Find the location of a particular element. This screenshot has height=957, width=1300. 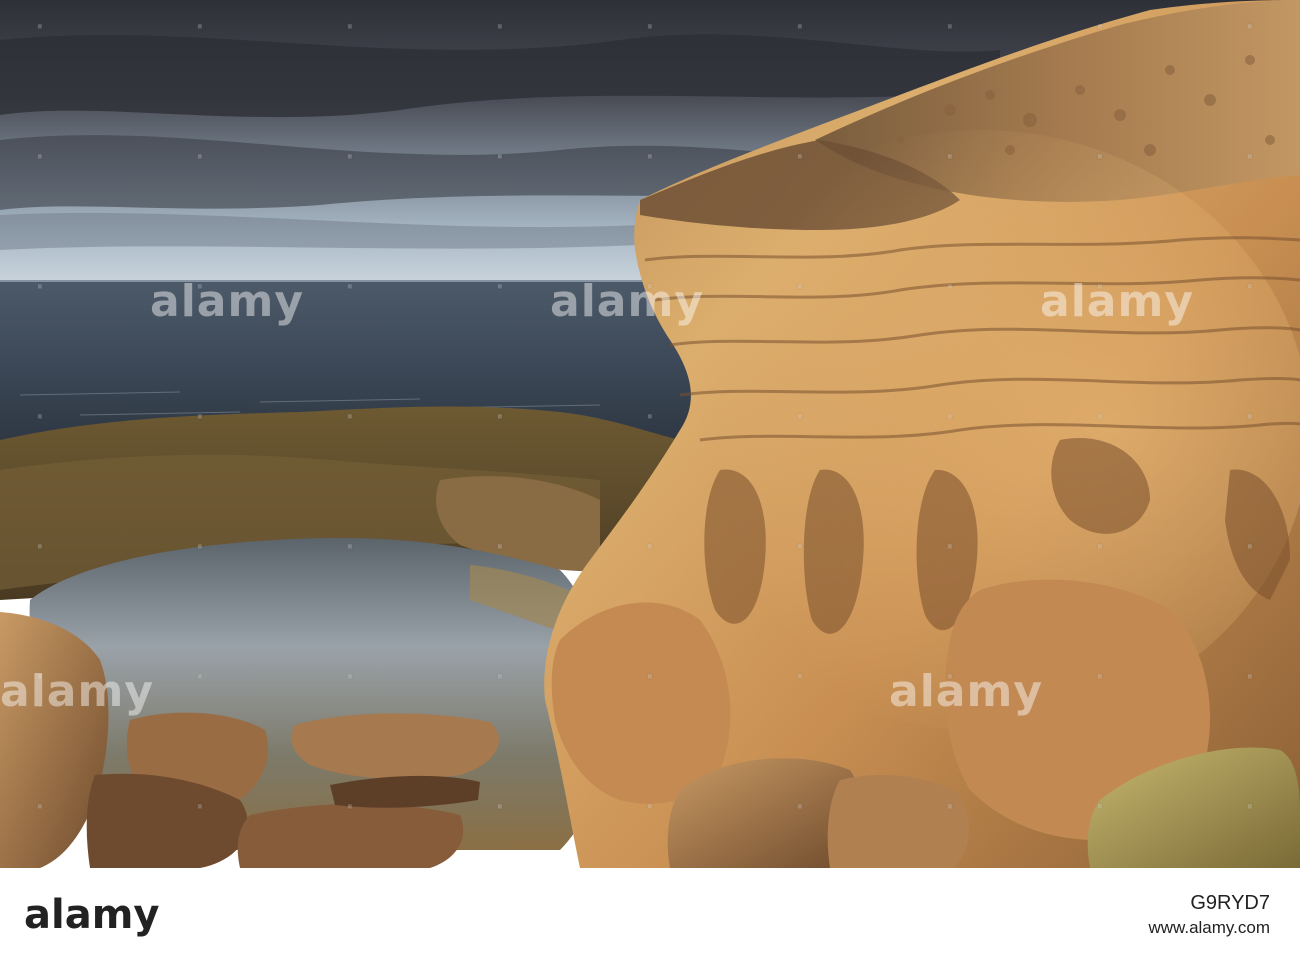

site-url: www.alamy.com is located at coordinates (1209, 927).